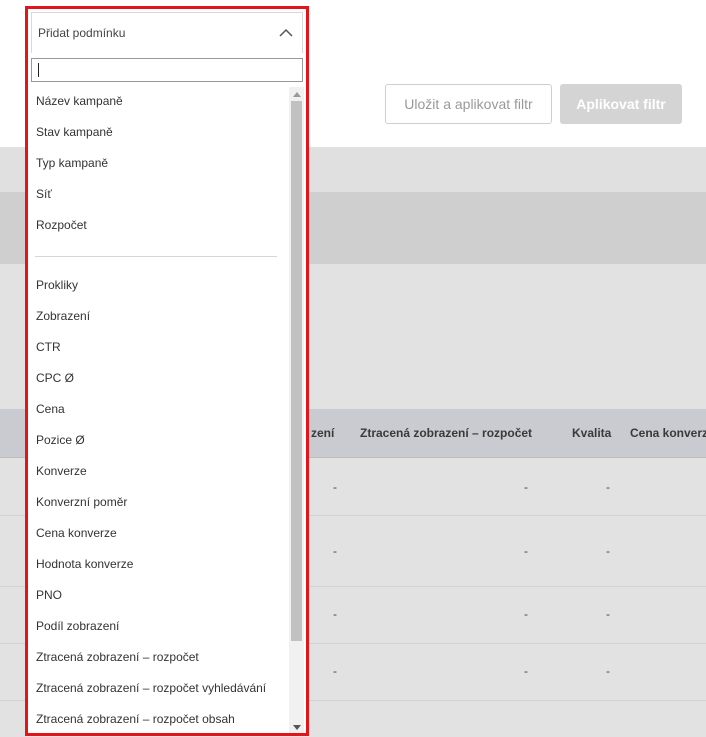 This screenshot has height=737, width=706. I want to click on option-item: CPC Ø, so click(55, 378).